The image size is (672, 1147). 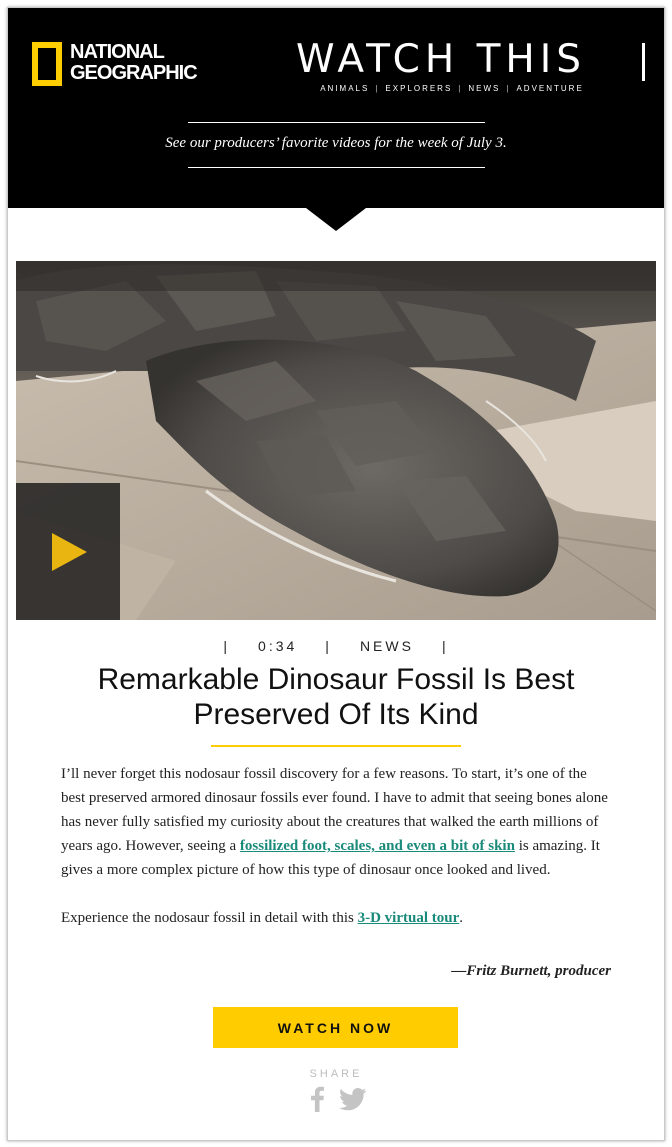 What do you see at coordinates (409, 918) in the screenshot?
I see `virtual-tour-link: 3-D virtual tour` at bounding box center [409, 918].